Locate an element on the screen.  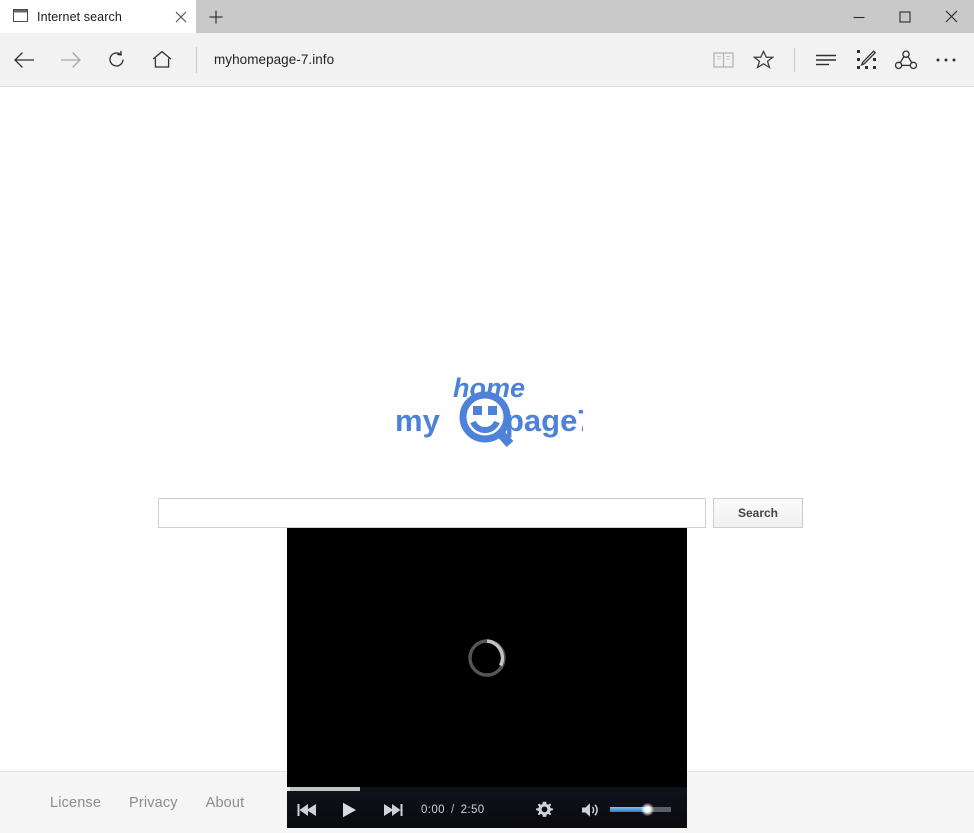
duration: 2:50 is located at coordinates (472, 809).